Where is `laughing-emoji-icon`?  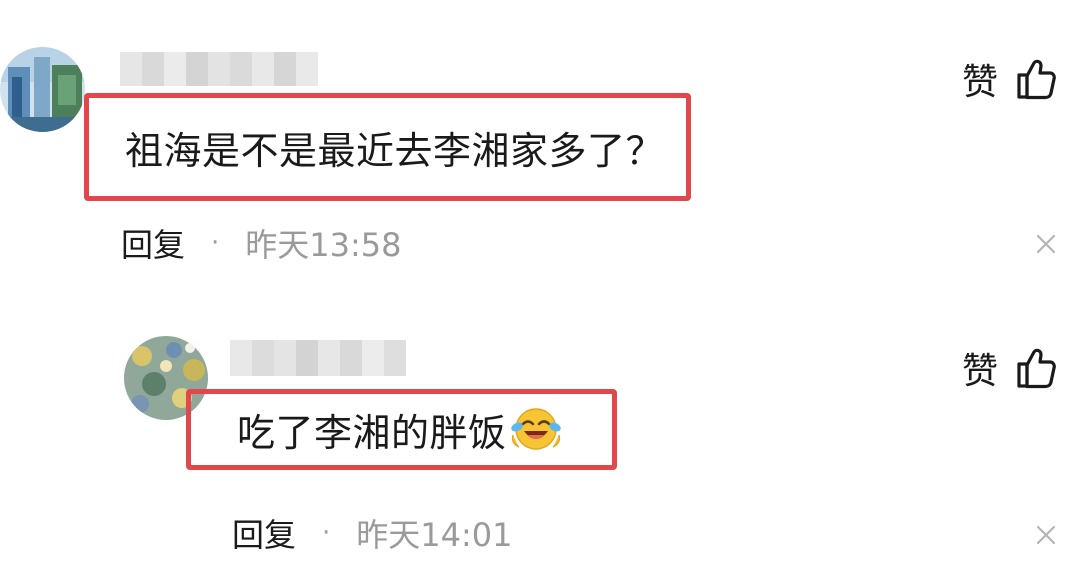
laughing-emoji-icon is located at coordinates (535, 430).